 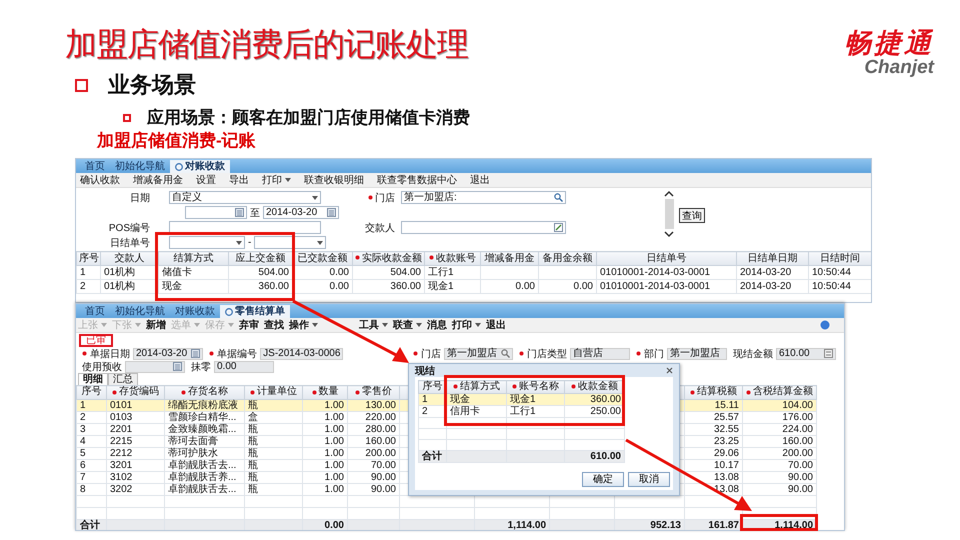 I want to click on scroll-thumb, so click(x=669, y=214).